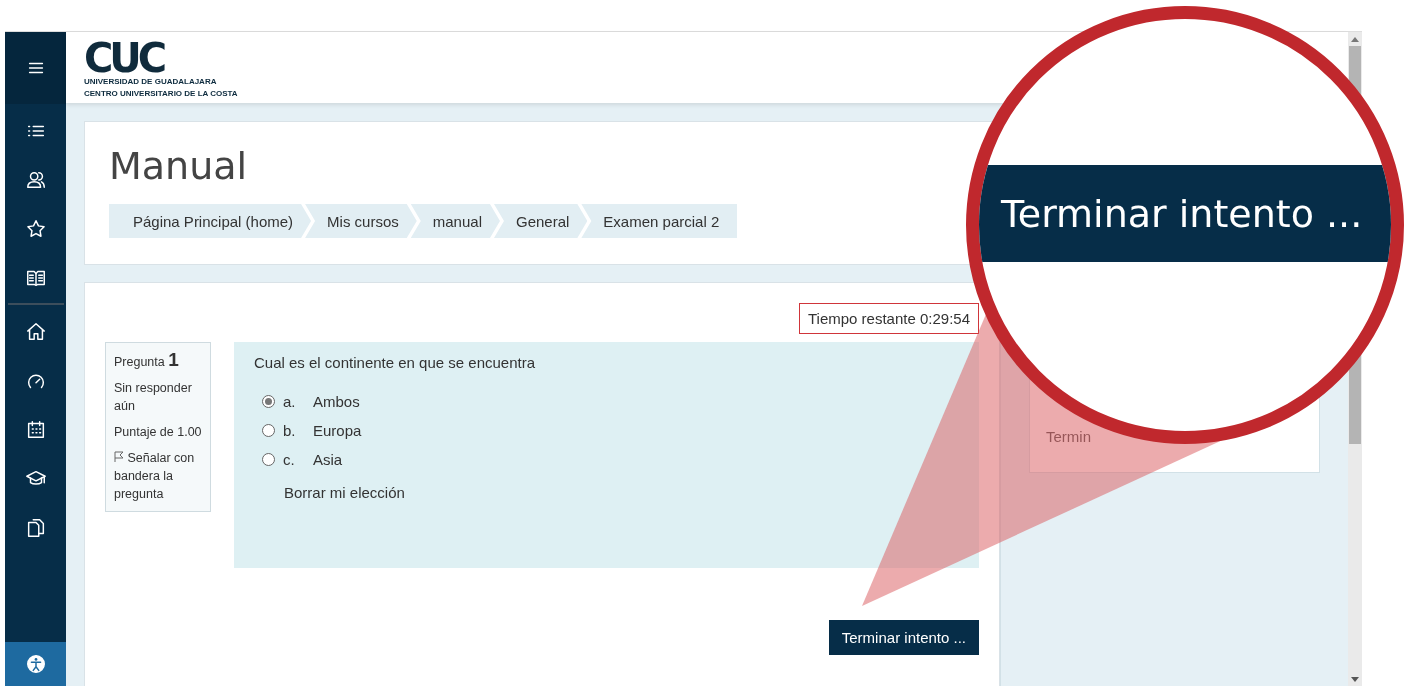 The width and height of the screenshot is (1412, 686). I want to click on option-label: Europa, so click(337, 430).